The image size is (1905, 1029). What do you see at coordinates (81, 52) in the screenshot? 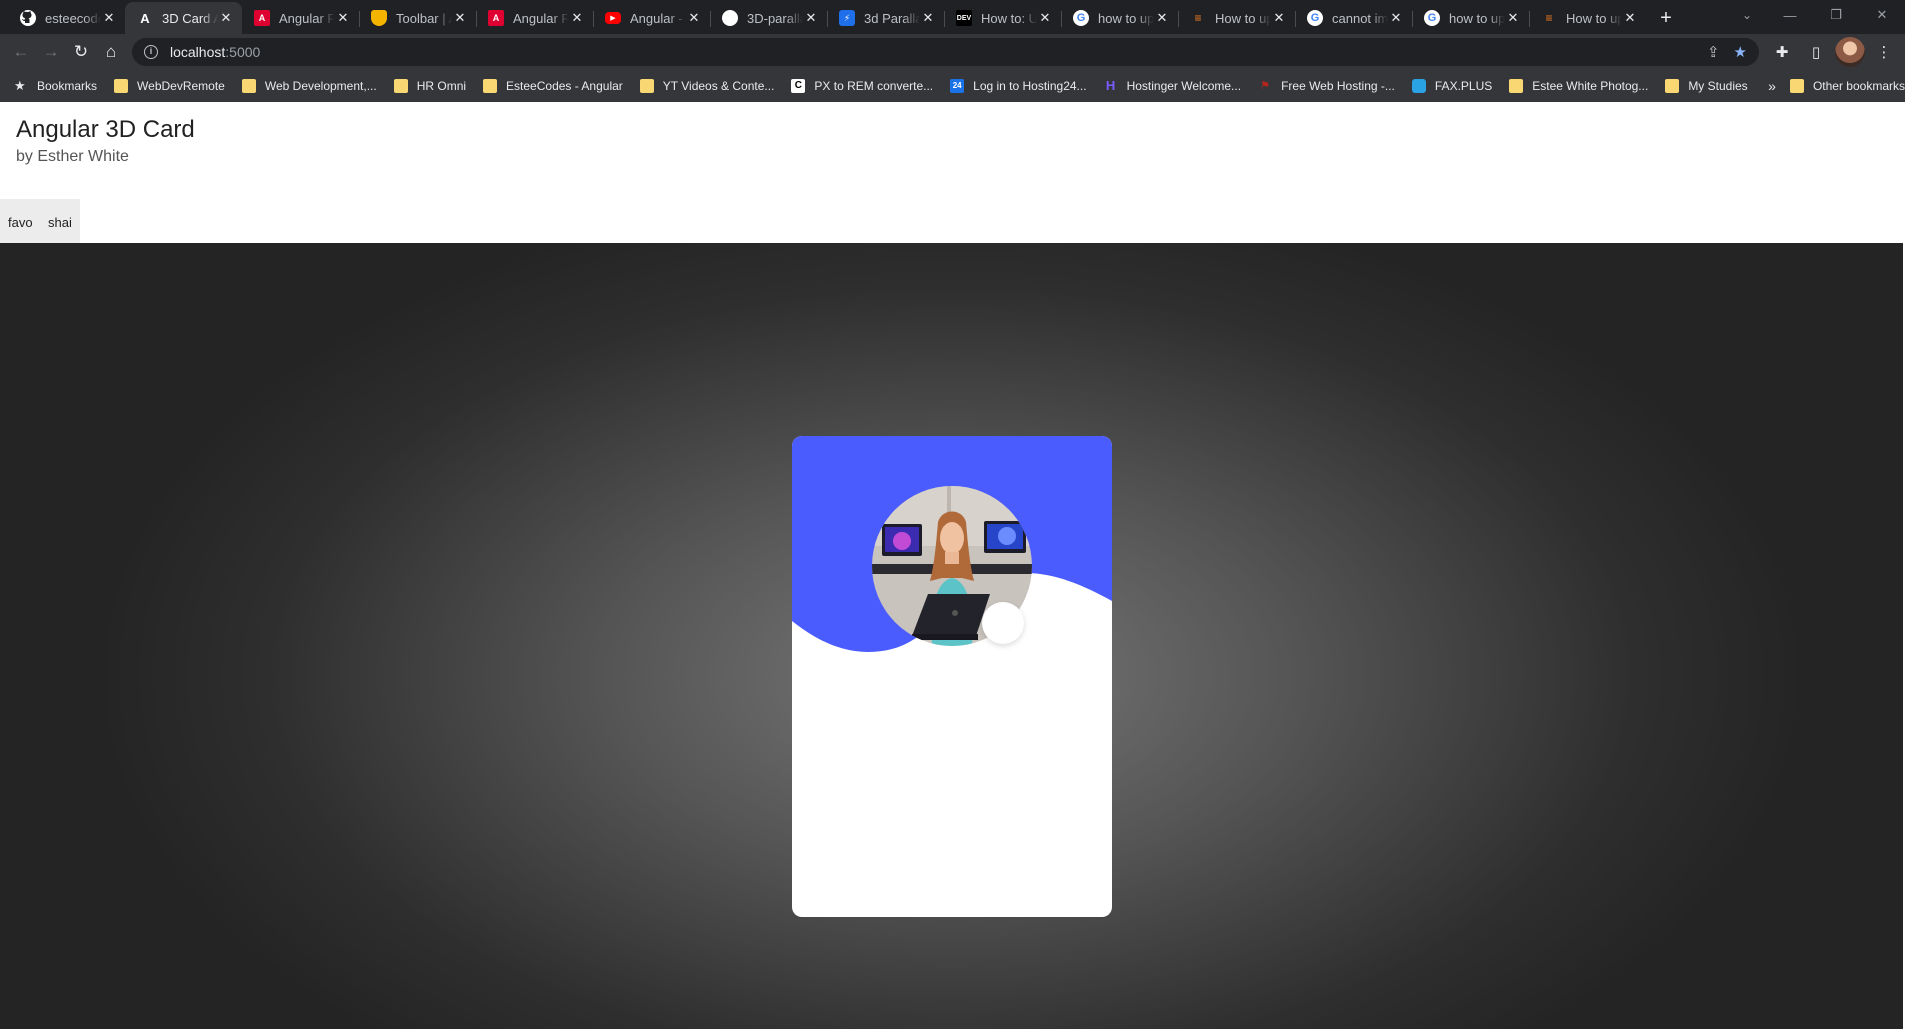
I see `reload-icon: ↻` at bounding box center [81, 52].